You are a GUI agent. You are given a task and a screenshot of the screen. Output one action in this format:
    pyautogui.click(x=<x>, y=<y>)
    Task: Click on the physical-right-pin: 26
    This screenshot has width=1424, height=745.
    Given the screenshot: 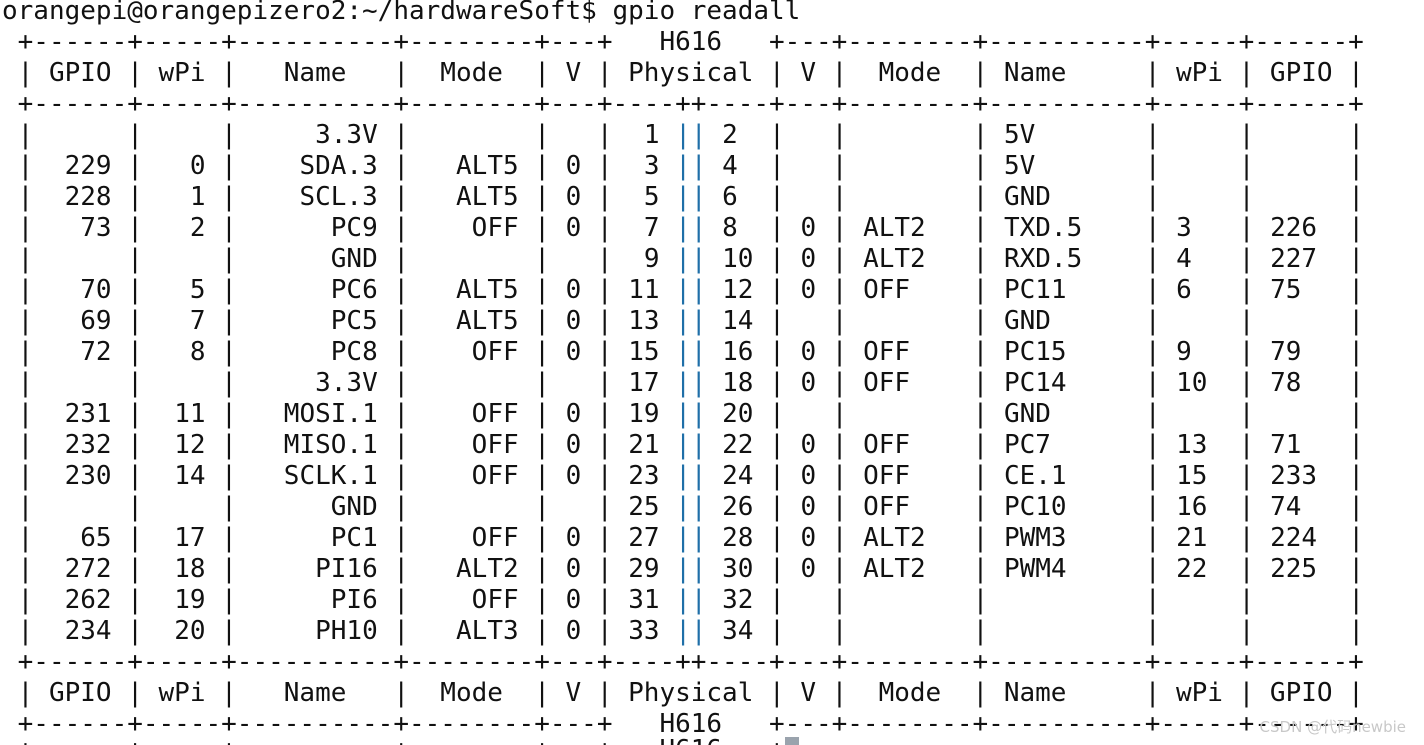 What is the action you would take?
    pyautogui.click(x=738, y=507)
    